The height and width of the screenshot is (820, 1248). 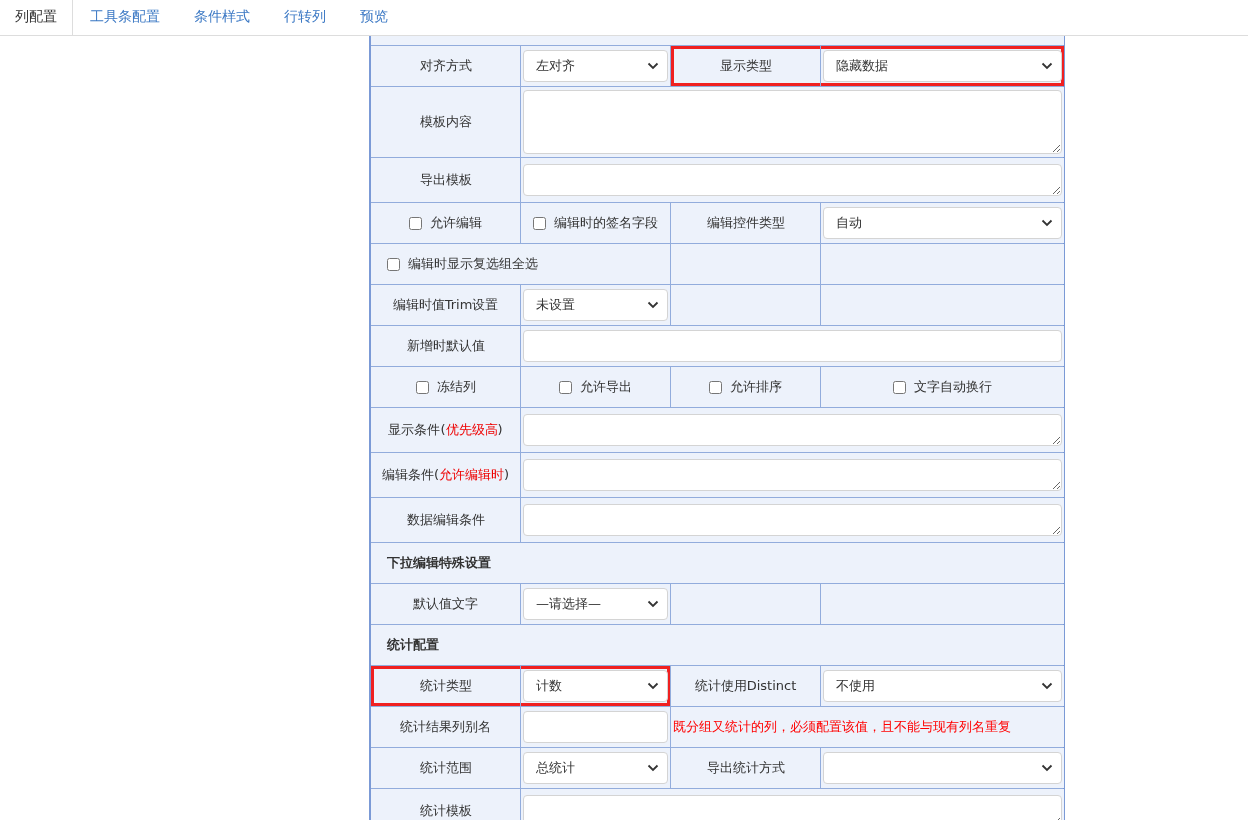 I want to click on field-label: 编辑控件类型, so click(x=745, y=223).